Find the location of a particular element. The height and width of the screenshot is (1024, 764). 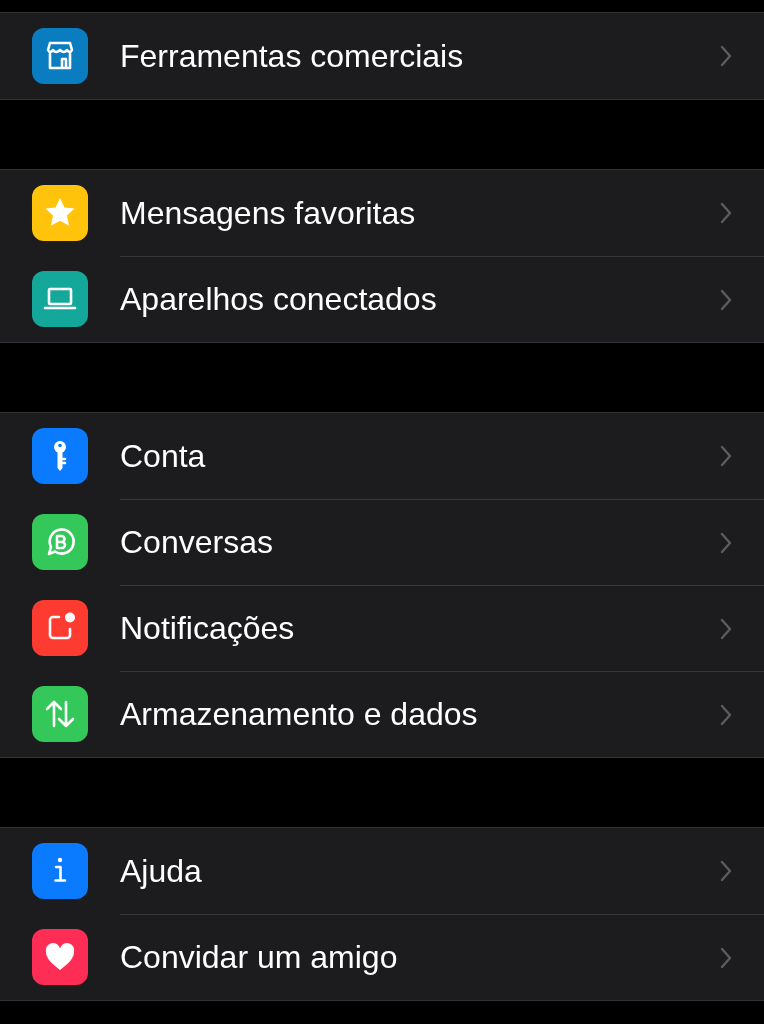

item-label: Mensagens favoritas is located at coordinates (268, 213).